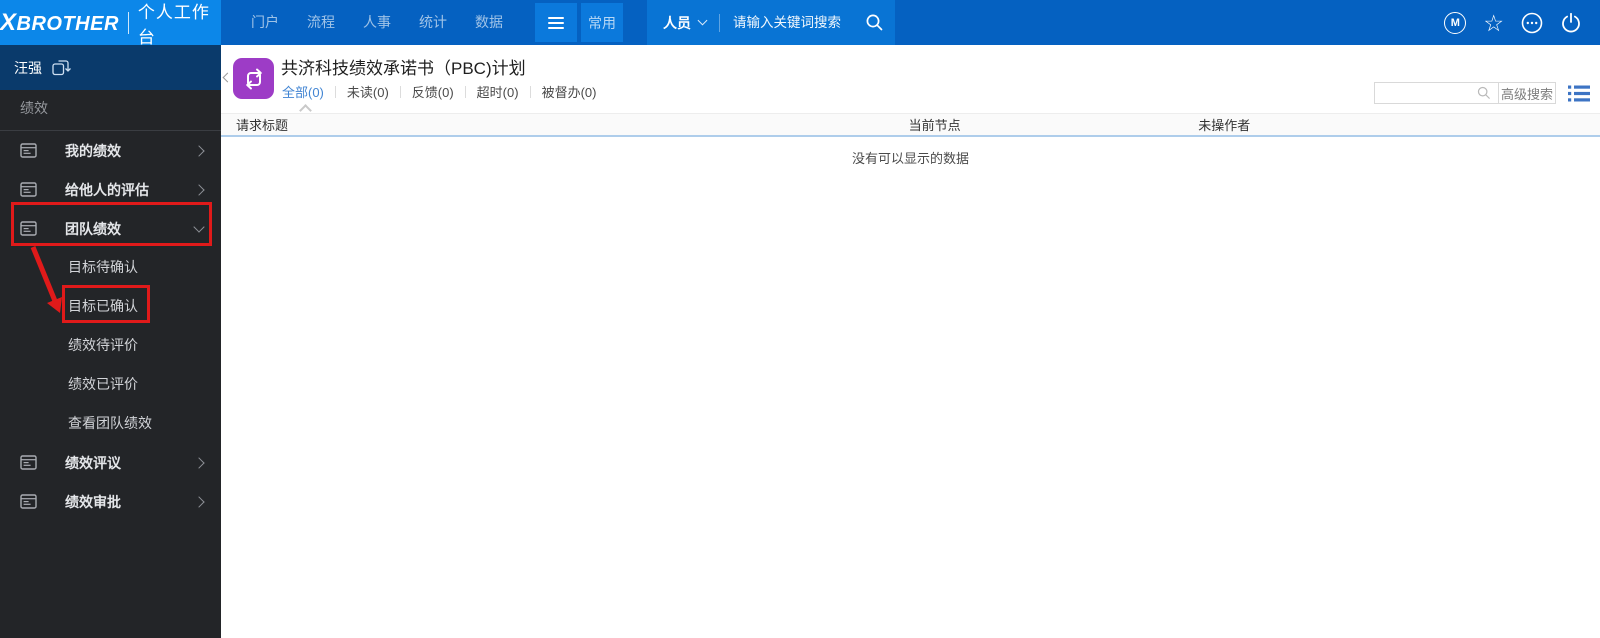 This screenshot has height=638, width=1600. Describe the element at coordinates (110, 150) in the screenshot. I see `sidebar-item-my-performance: 我的绩效` at that location.